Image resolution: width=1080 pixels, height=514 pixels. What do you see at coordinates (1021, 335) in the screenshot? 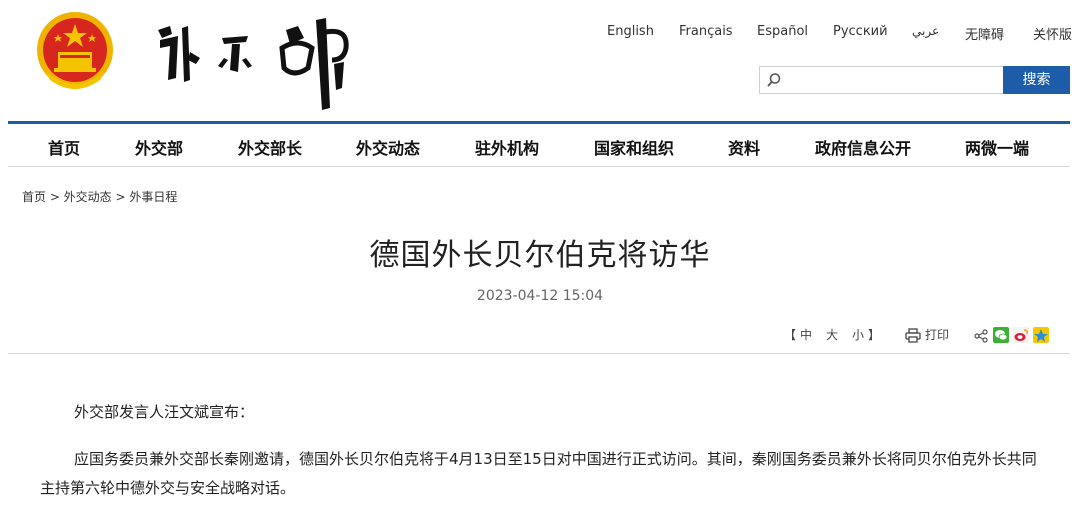
I see `weibo-share-icon` at bounding box center [1021, 335].